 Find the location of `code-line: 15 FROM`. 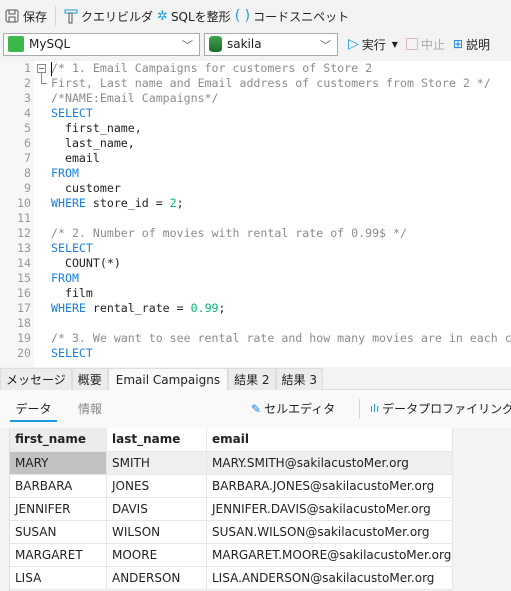

code-line: 15 FROM is located at coordinates (255, 278).